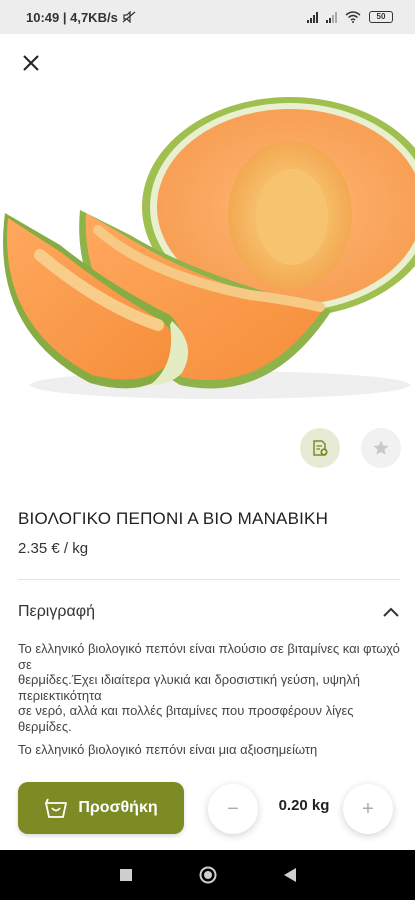  What do you see at coordinates (56, 611) in the screenshot?
I see `description-title: Περιγραφή` at bounding box center [56, 611].